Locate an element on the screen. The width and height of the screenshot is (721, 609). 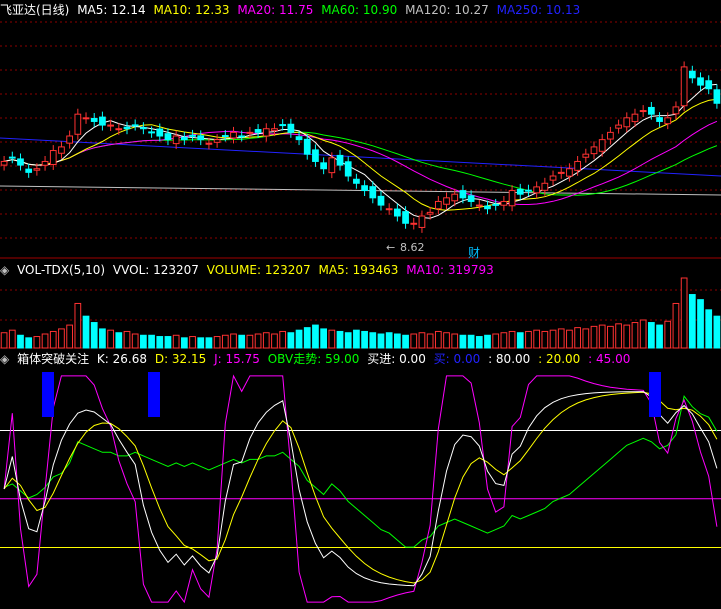
low-arrow-icon: ← is located at coordinates (390, 247).